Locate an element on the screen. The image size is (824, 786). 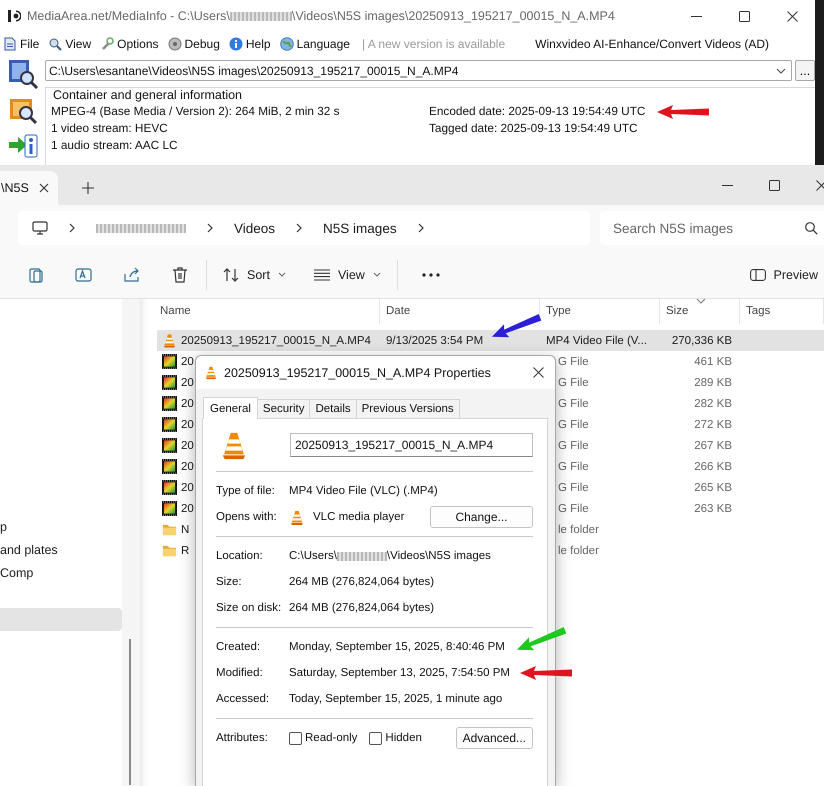
dialog-title: 20250913_195217_00015_N_A.MP4 Properties is located at coordinates (357, 373).